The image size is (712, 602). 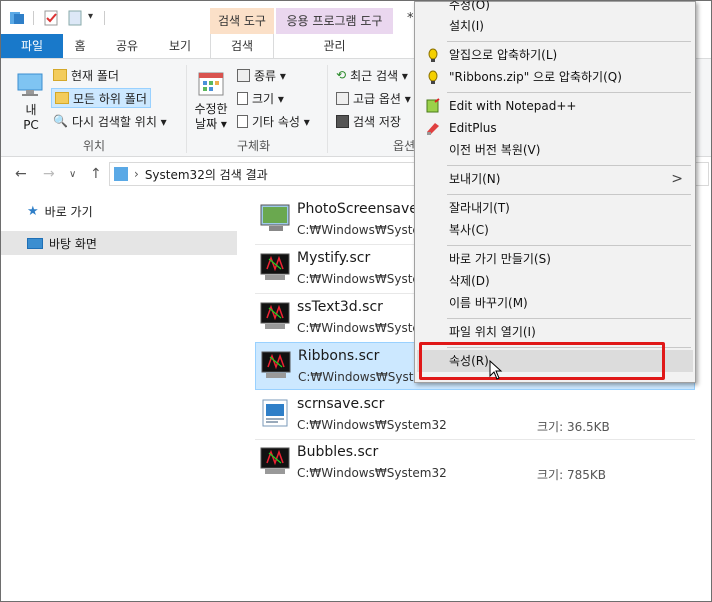 What do you see at coordinates (555, 8) in the screenshot?
I see `menu-item-edit: 수정(O)` at bounding box center [555, 8].